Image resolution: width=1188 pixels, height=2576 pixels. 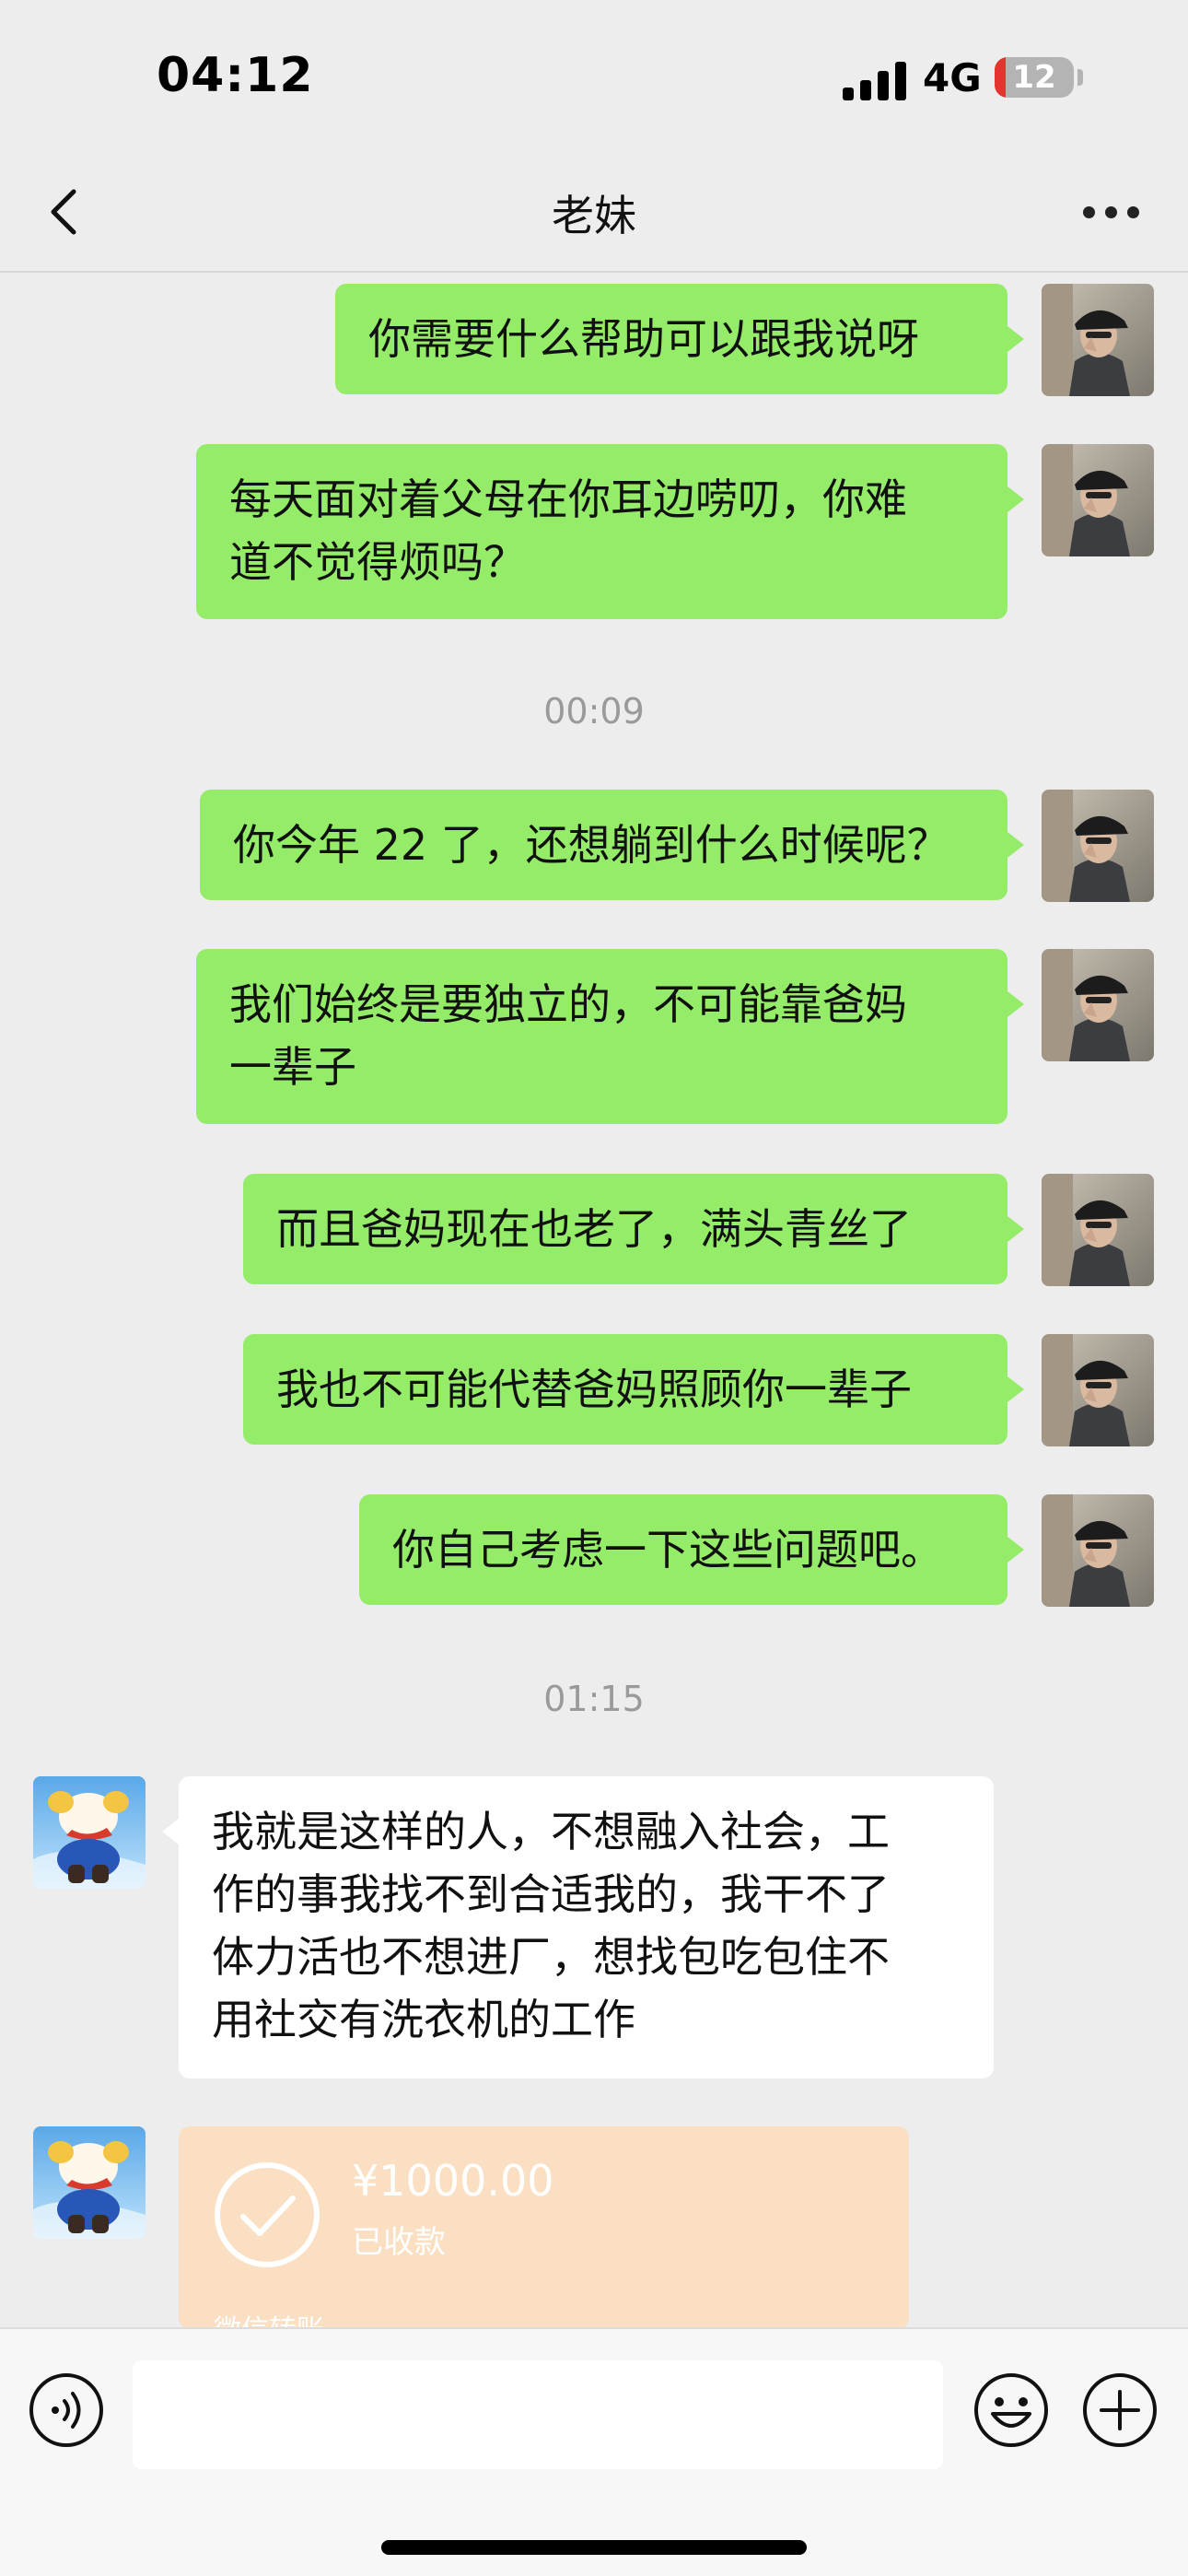 What do you see at coordinates (568, 1004) in the screenshot?
I see `message-line: 我们始终是要独立的，不可能靠爸妈` at bounding box center [568, 1004].